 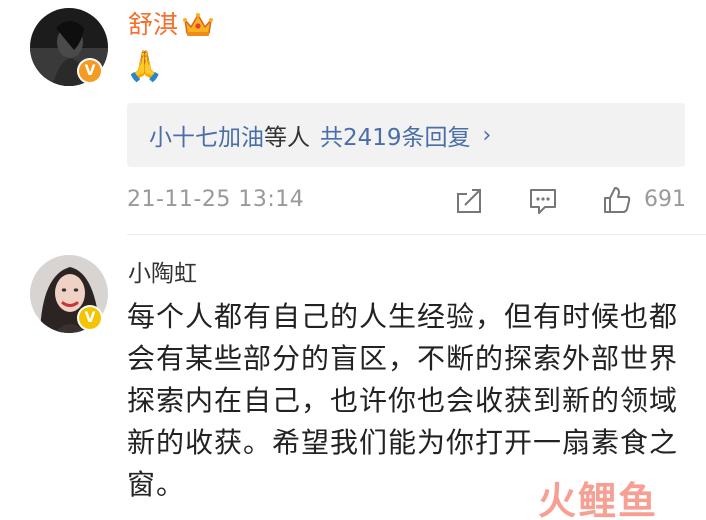 I want to click on timestamp: 21-11-25 13:14, so click(x=216, y=199).